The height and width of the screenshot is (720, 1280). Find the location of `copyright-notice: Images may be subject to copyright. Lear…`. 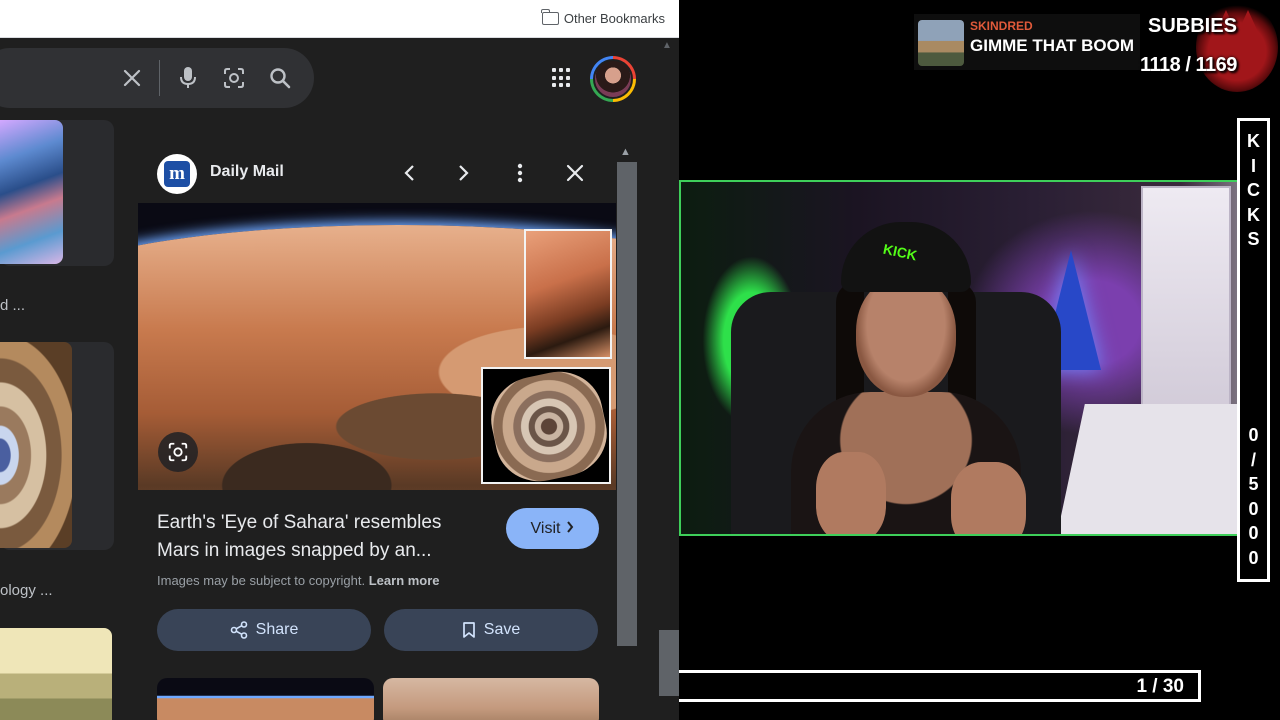

copyright-notice: Images may be subject to copyright. Lear… is located at coordinates (298, 580).